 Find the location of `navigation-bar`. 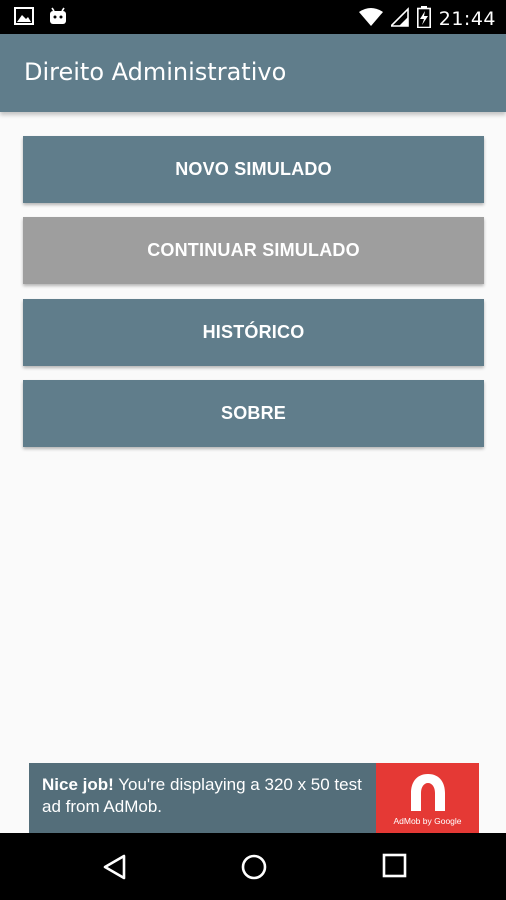

navigation-bar is located at coordinates (253, 866).